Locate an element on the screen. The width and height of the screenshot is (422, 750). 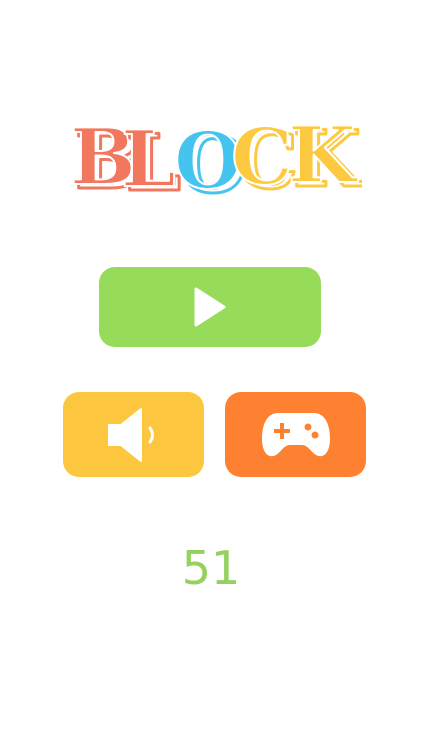
sound-toggle-button is located at coordinates (133, 434).